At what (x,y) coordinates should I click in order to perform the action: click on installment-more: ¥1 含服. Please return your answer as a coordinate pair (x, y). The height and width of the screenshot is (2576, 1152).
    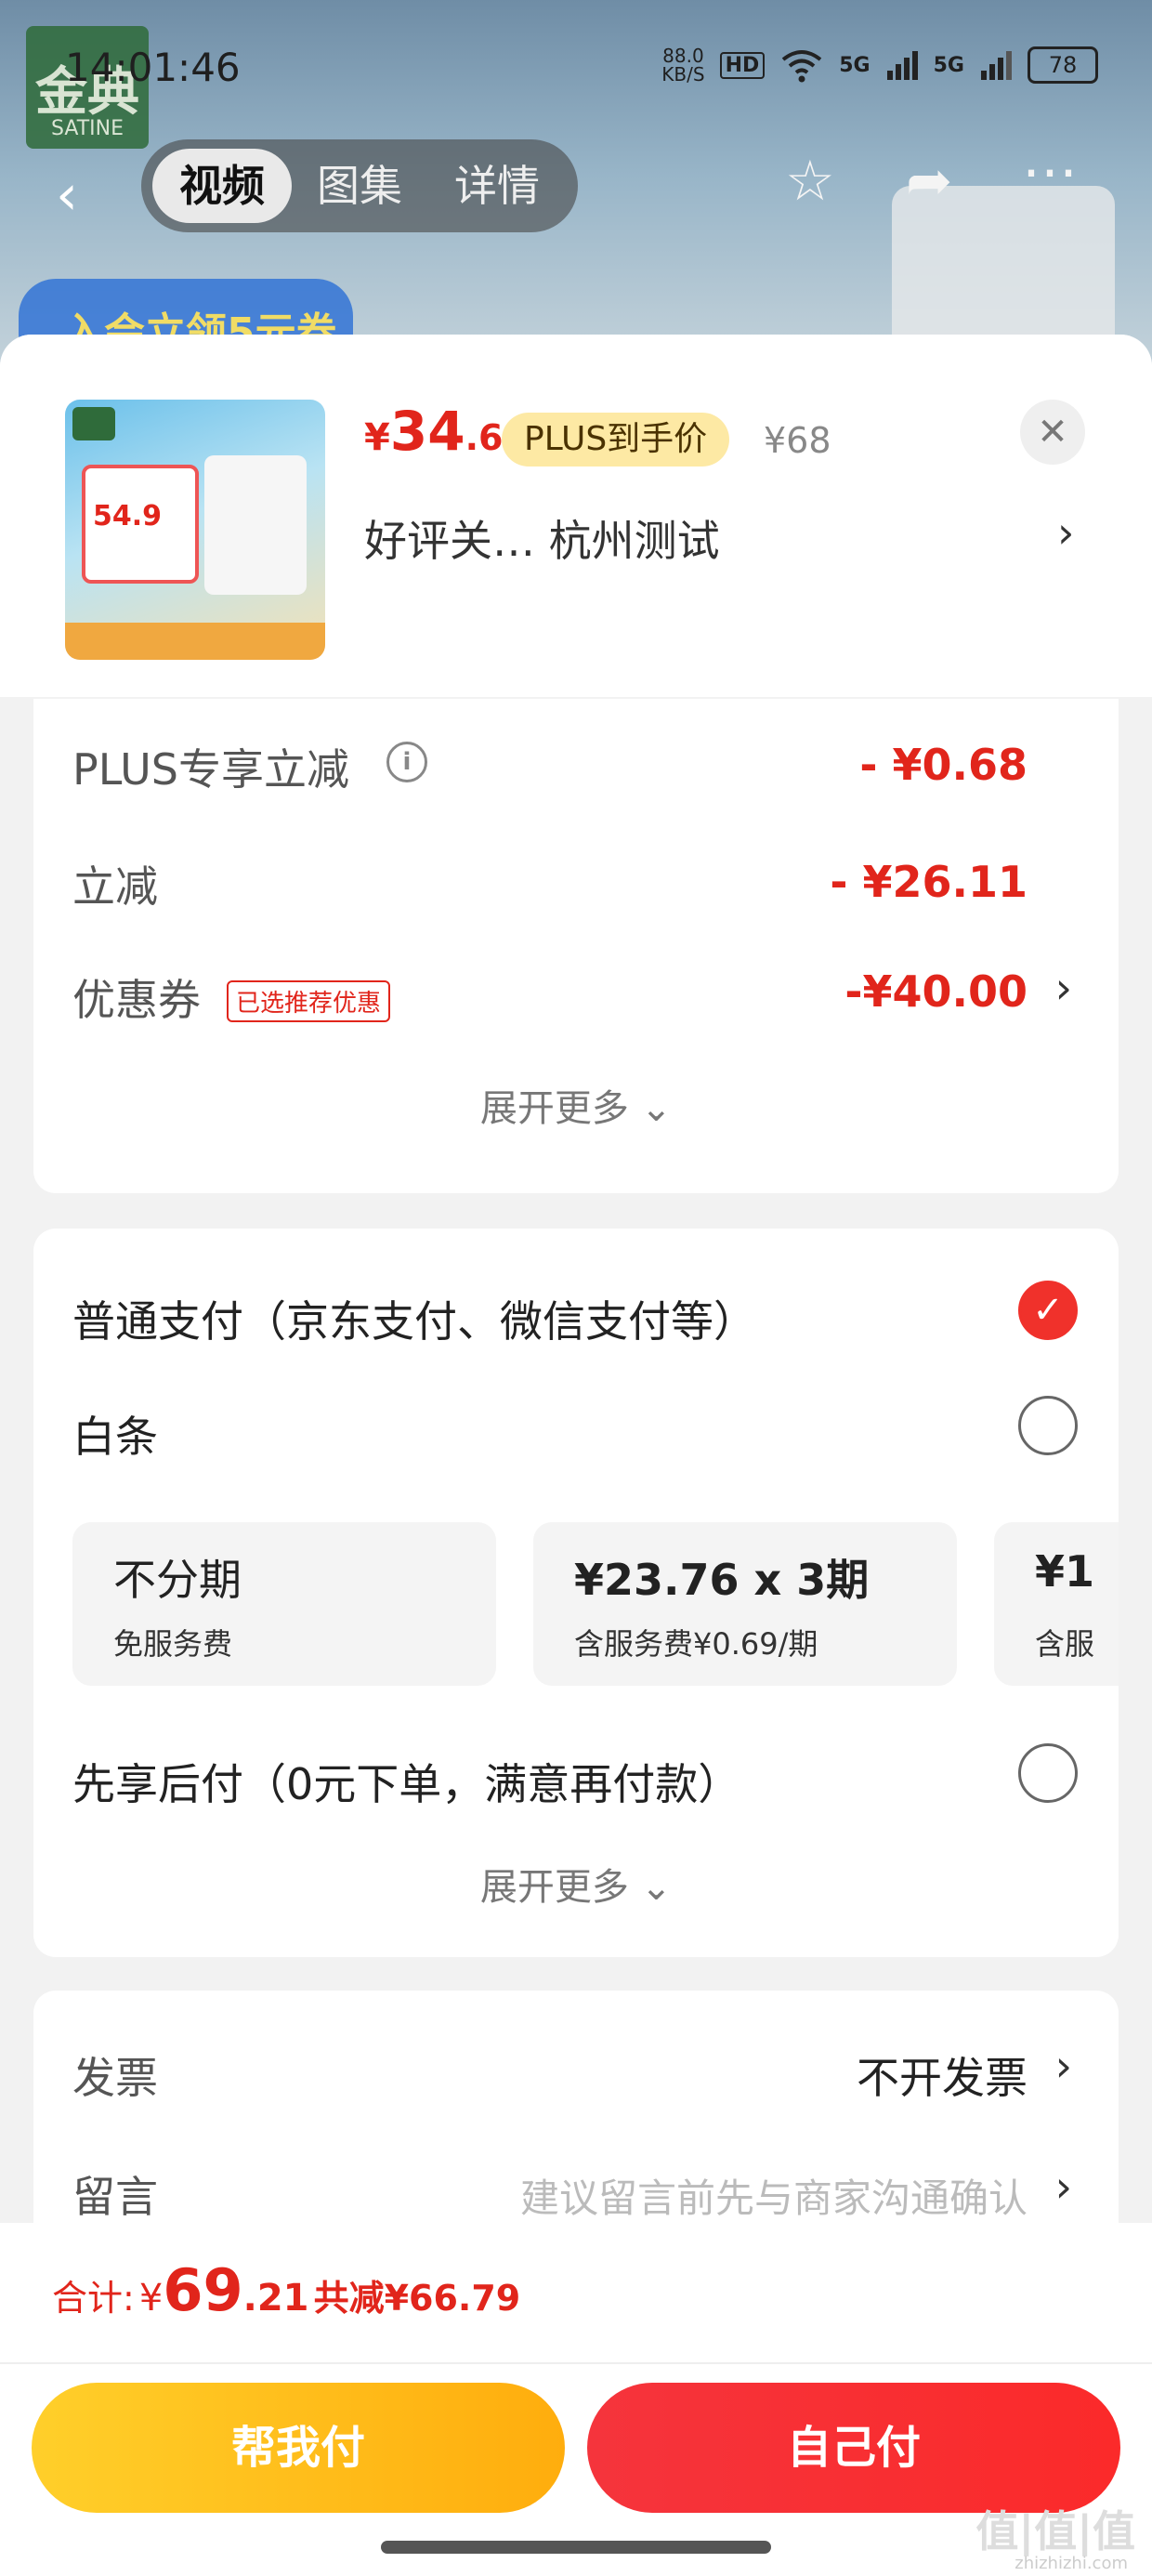
    Looking at the image, I should click on (1056, 1604).